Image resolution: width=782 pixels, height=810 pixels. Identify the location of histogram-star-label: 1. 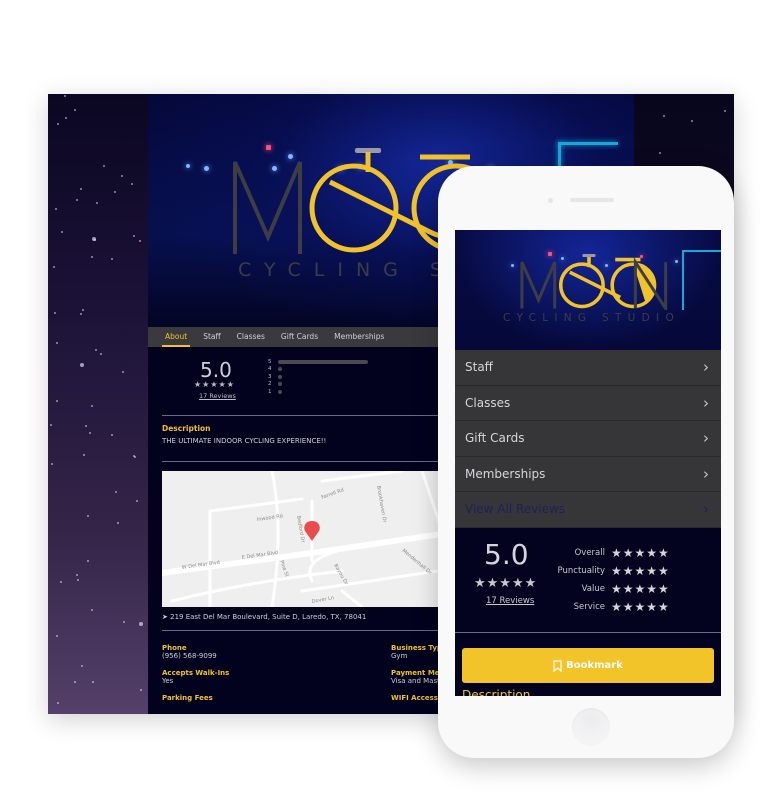
(270, 391).